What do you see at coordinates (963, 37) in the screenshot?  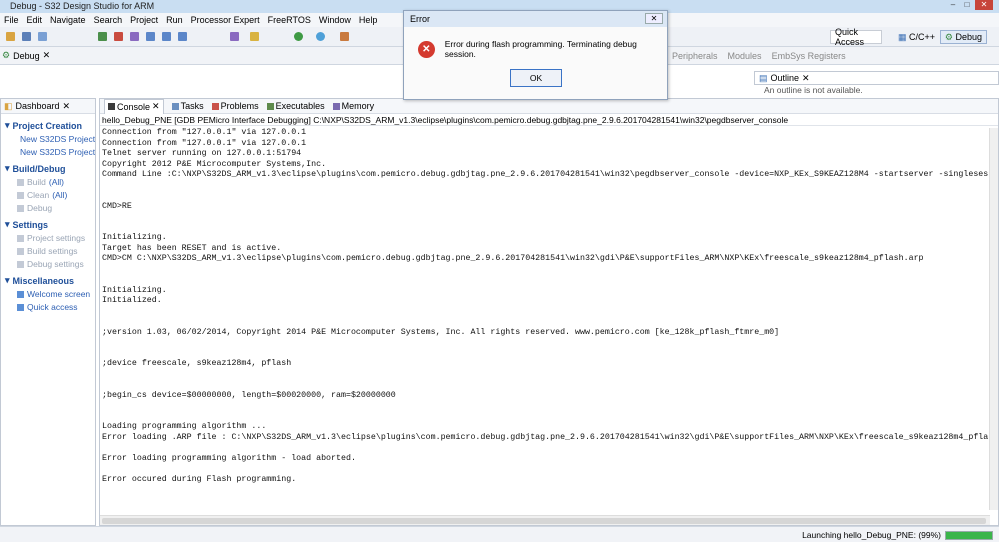 I see `perspective-debug-button: ⚙ Debug` at bounding box center [963, 37].